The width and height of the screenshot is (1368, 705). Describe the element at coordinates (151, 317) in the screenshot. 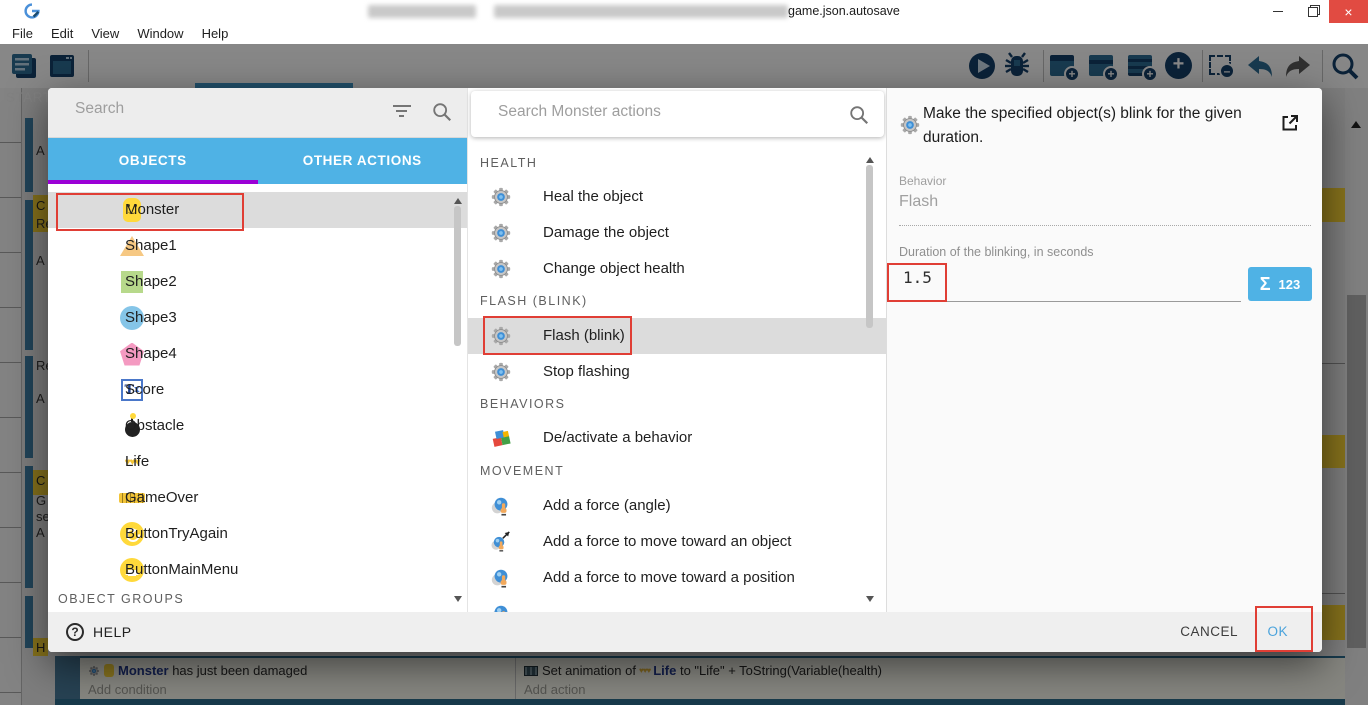

I see `object-label: Shape3` at that location.